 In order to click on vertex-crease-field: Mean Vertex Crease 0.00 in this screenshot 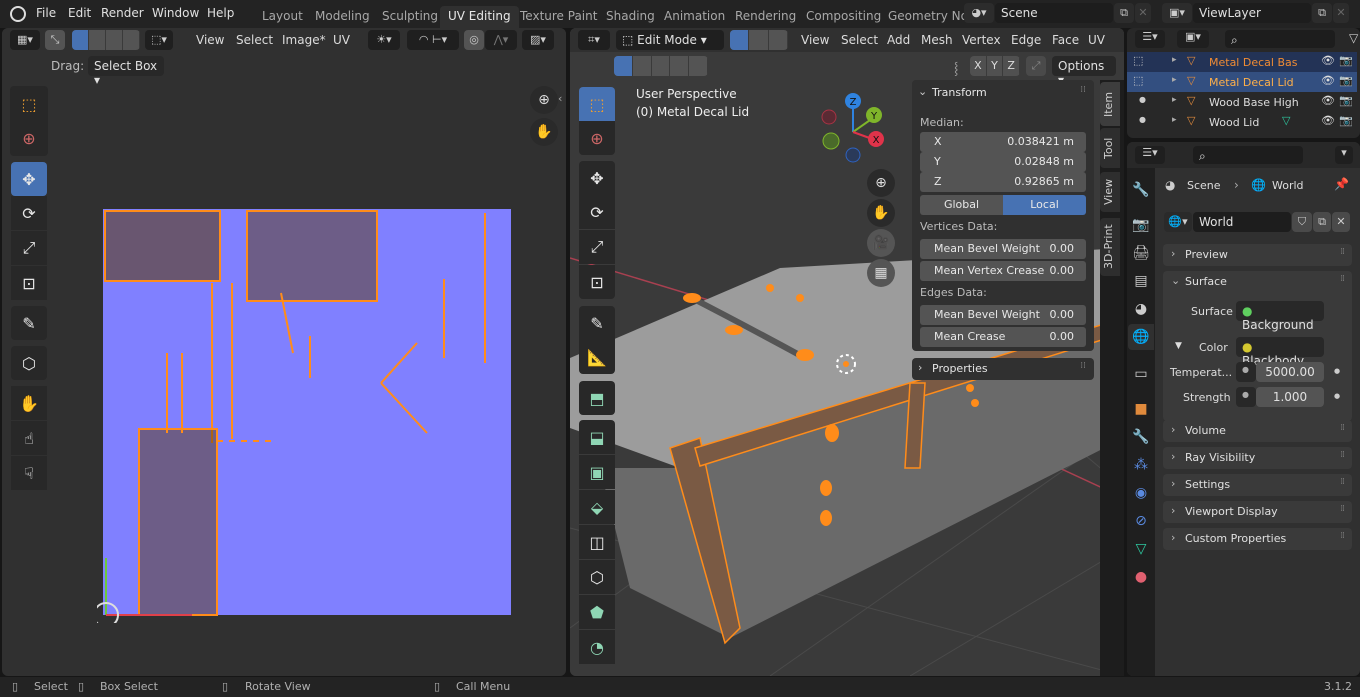, I will do `click(1003, 271)`.